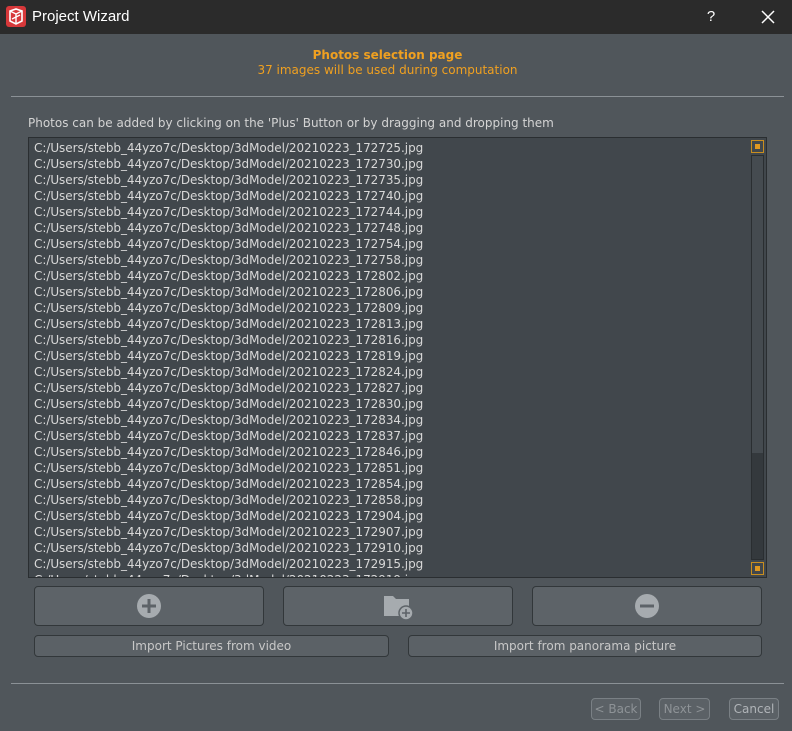 This screenshot has width=792, height=731. Describe the element at coordinates (754, 709) in the screenshot. I see `cancel-button: Cancel` at that location.